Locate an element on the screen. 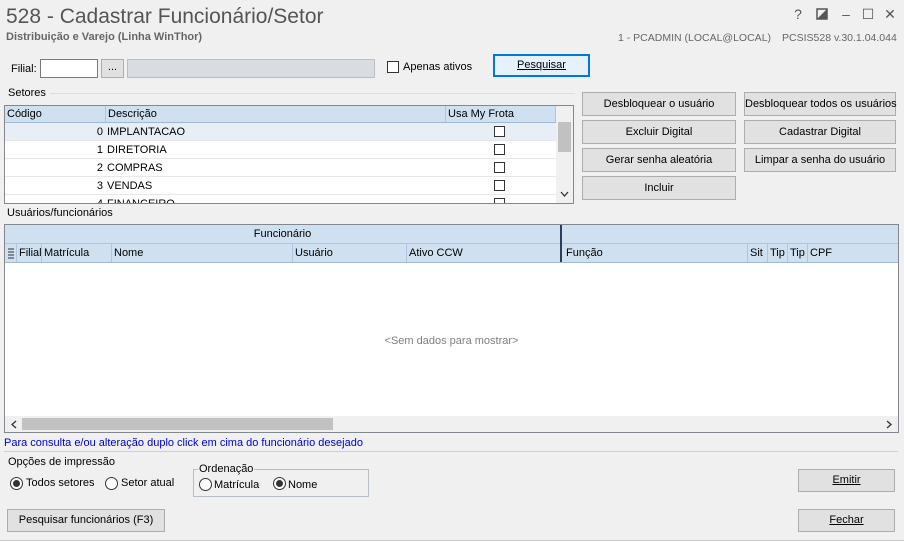 The width and height of the screenshot is (904, 559). setores-group-line is located at coordinates (312, 93).